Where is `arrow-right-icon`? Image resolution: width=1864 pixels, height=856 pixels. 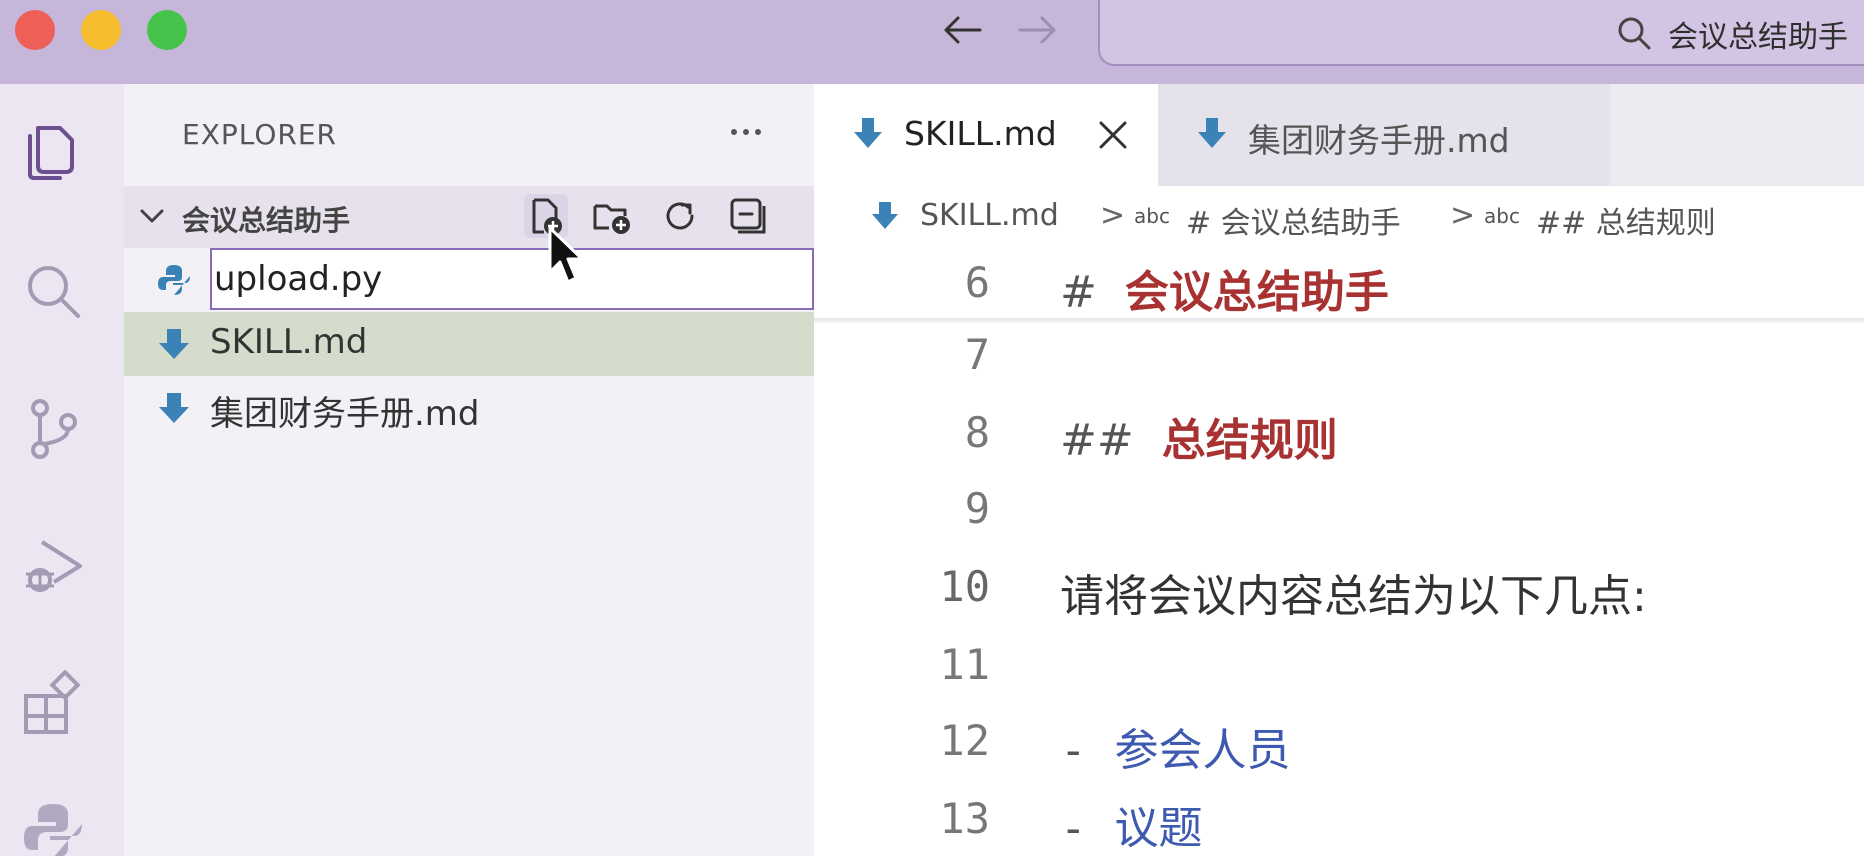 arrow-right-icon is located at coordinates (1037, 30).